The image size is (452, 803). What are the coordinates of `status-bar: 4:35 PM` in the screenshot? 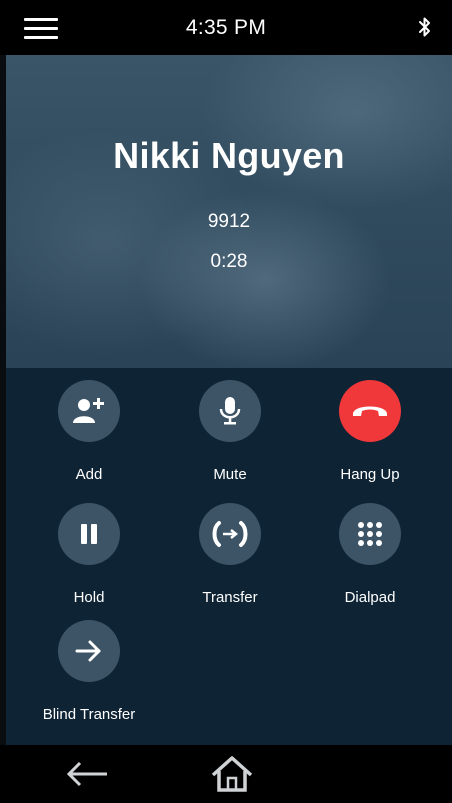 It's located at (226, 27).